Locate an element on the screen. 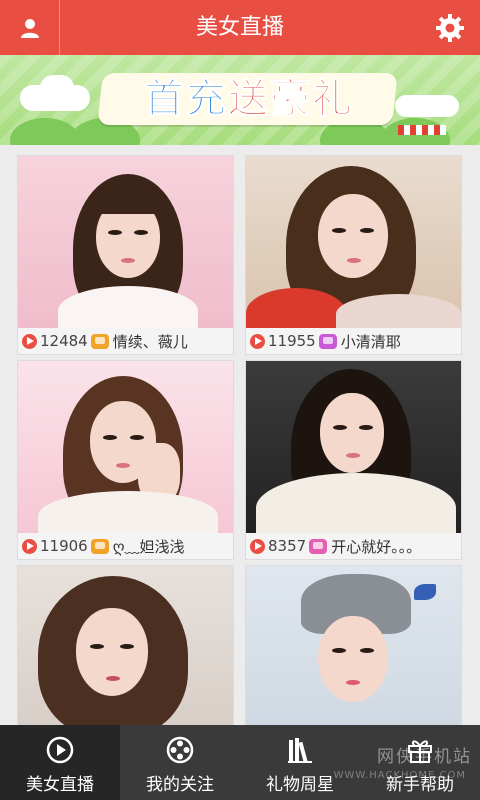 The height and width of the screenshot is (800, 480). streamer-name: ღ﹏妲浅浅 is located at coordinates (148, 546).